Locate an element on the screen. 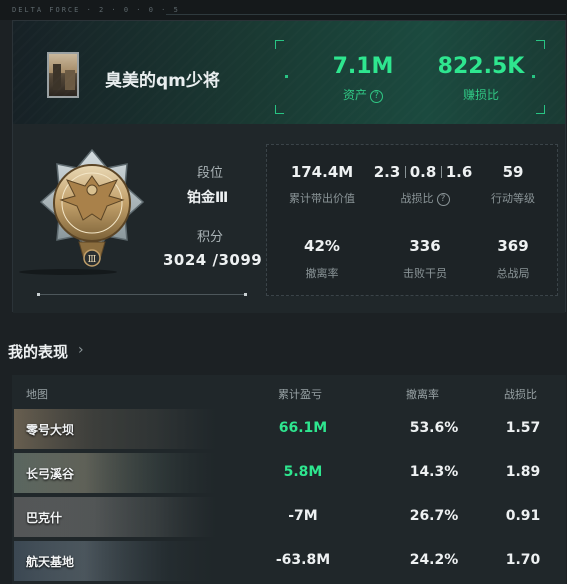 The height and width of the screenshot is (584, 567). kd-cell: 1.70 is located at coordinates (523, 560).